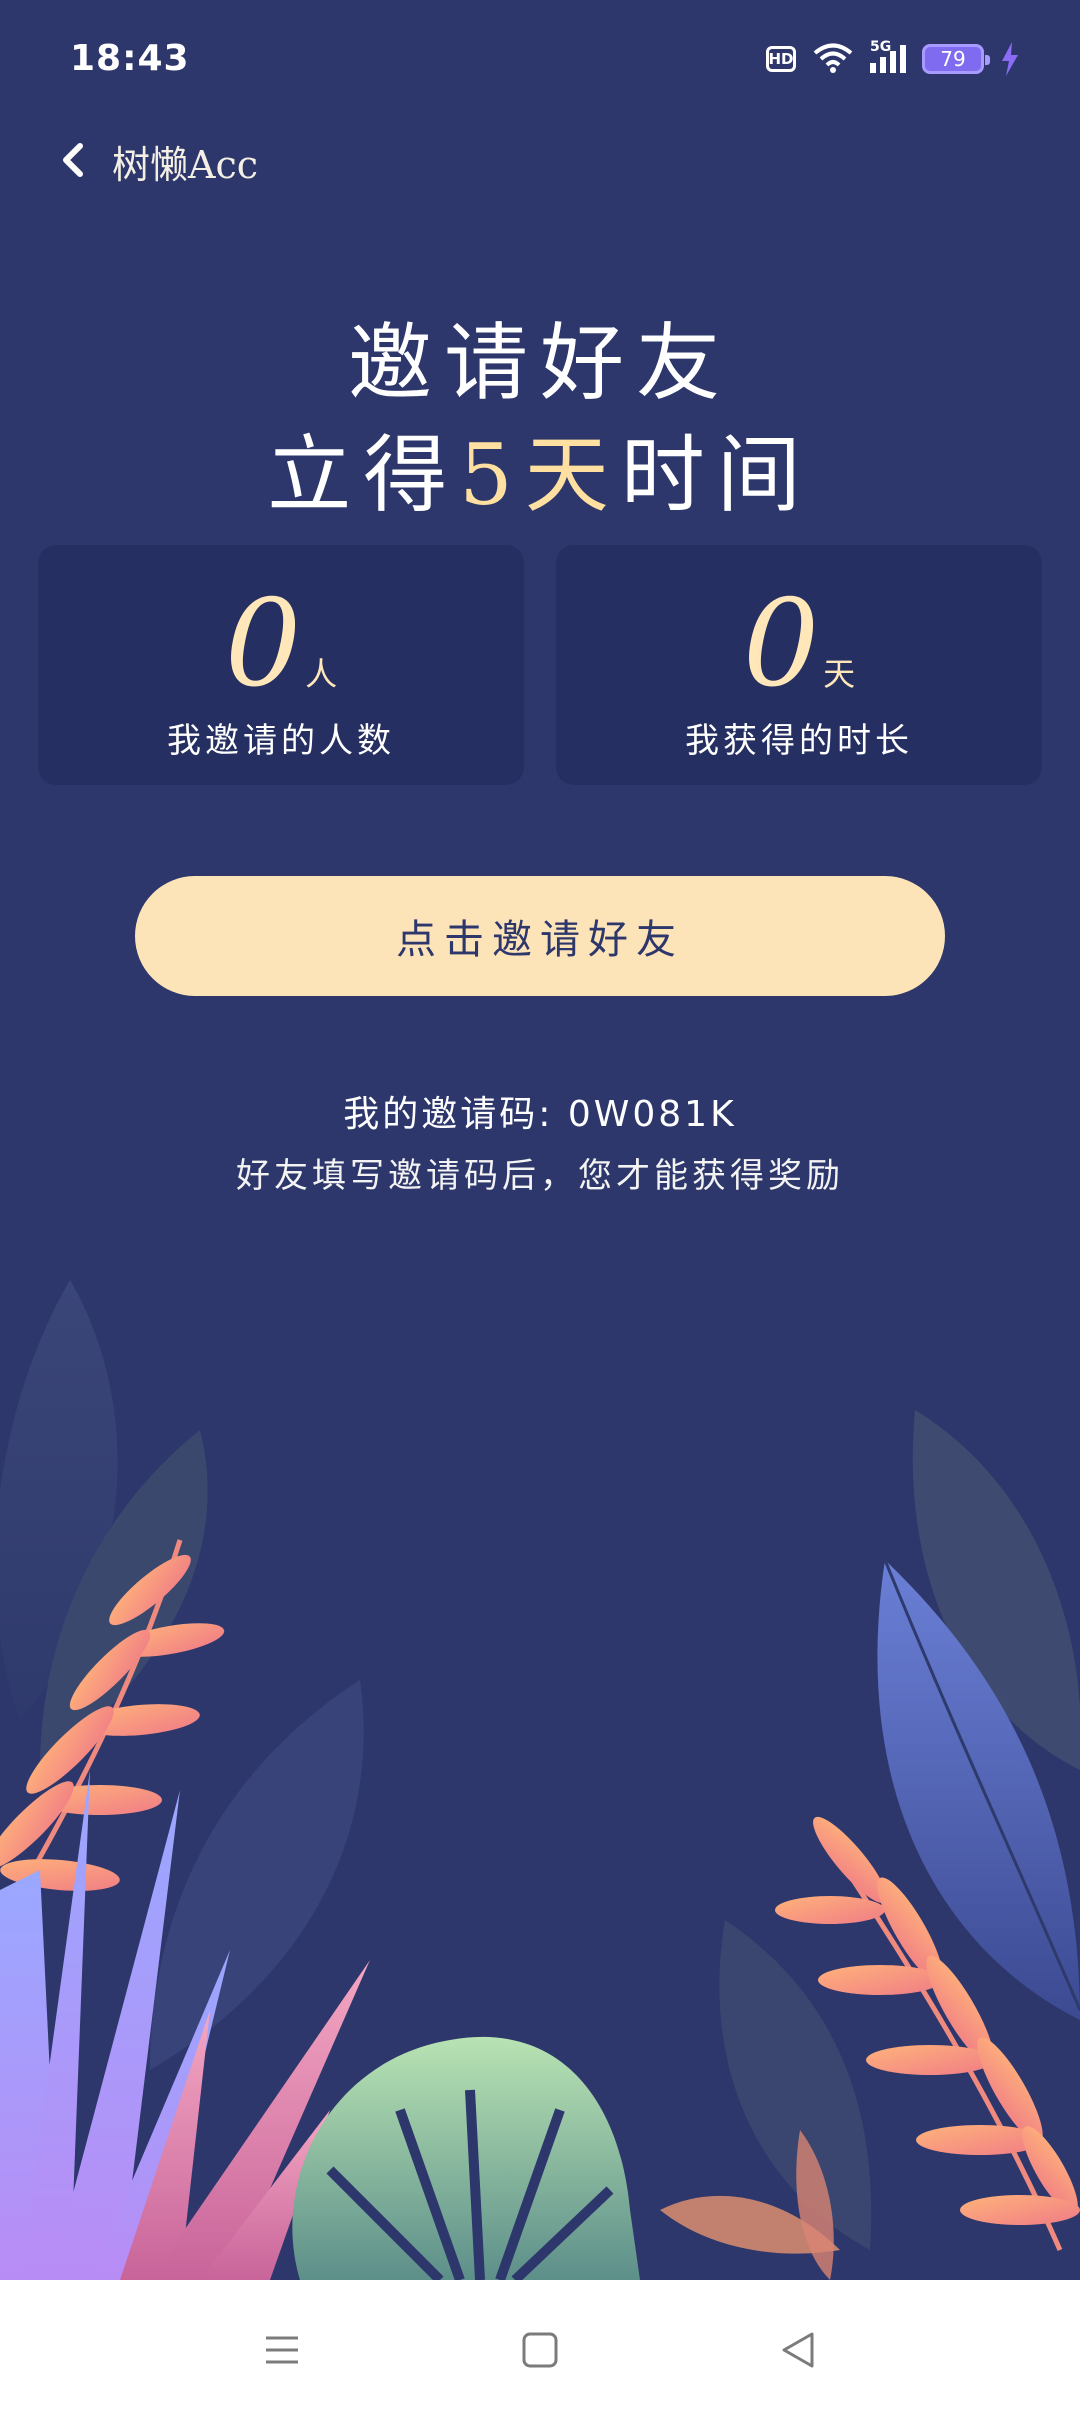  Describe the element at coordinates (540, 475) in the screenshot. I see `headline-highlight: 5天` at that location.